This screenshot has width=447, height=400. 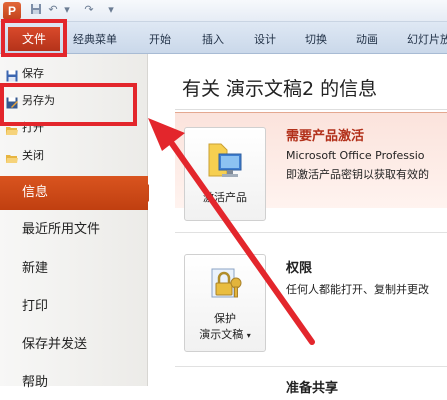 I want to click on tab-slide-show: 幻灯片放, so click(x=427, y=39).